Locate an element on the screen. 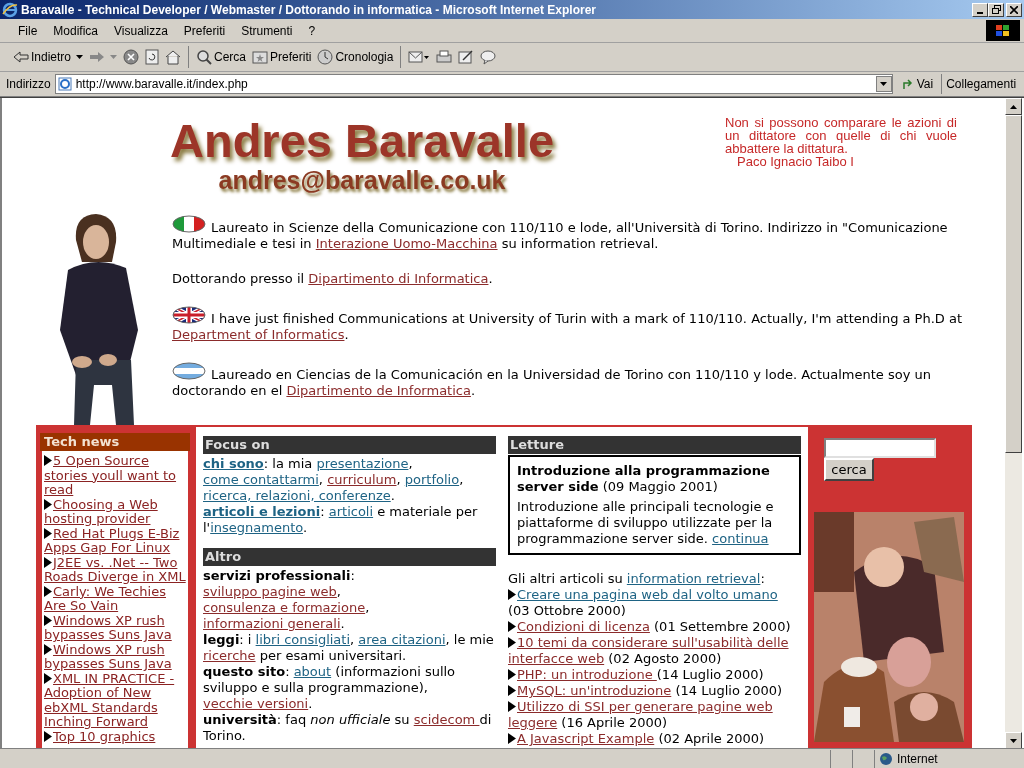 Image resolution: width=1024 pixels, height=768 pixels. link: curriculum is located at coordinates (362, 479).